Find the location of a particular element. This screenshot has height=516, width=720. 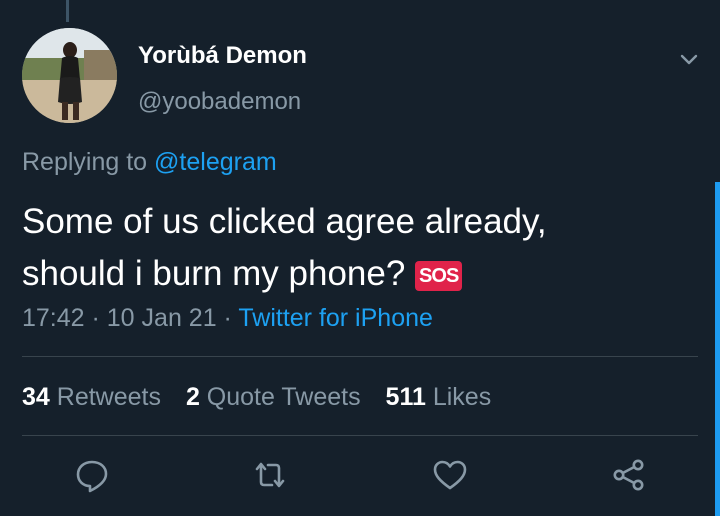

reply-icon is located at coordinates (92, 476).